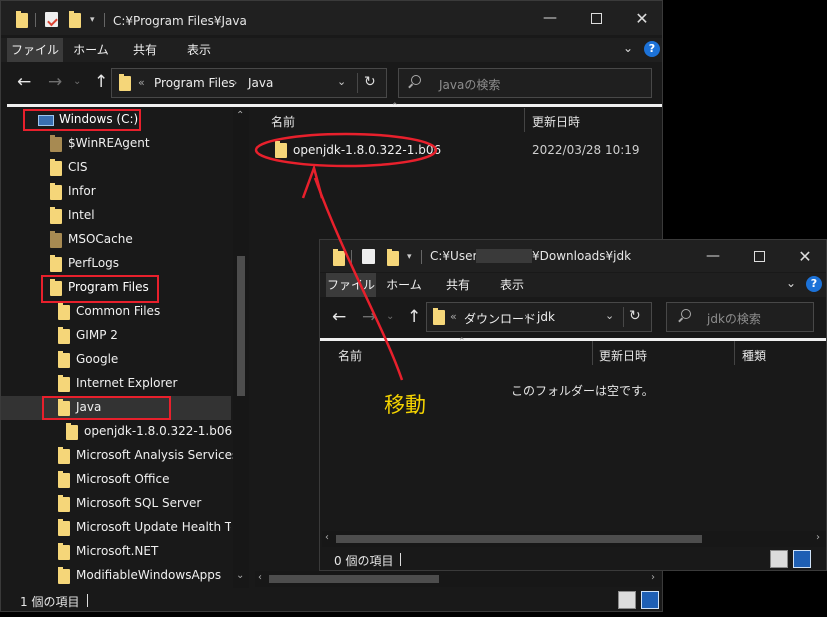 The height and width of the screenshot is (617, 827). I want to click on move-label: 移動, so click(405, 405).